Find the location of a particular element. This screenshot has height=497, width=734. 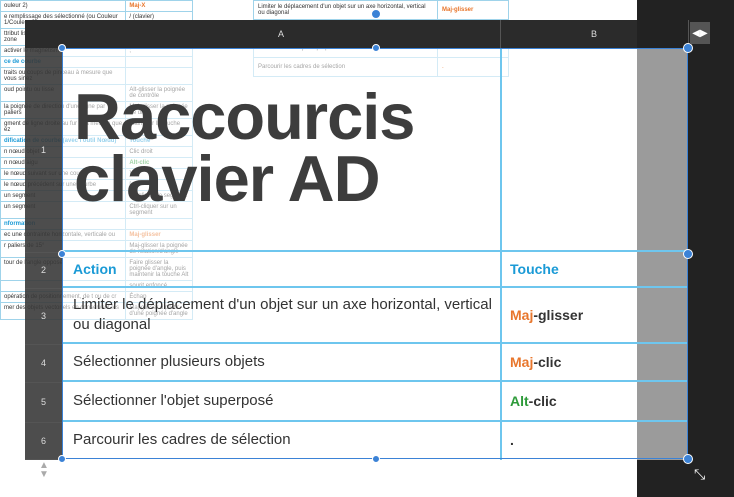

column-label: B is located at coordinates (593, 34).